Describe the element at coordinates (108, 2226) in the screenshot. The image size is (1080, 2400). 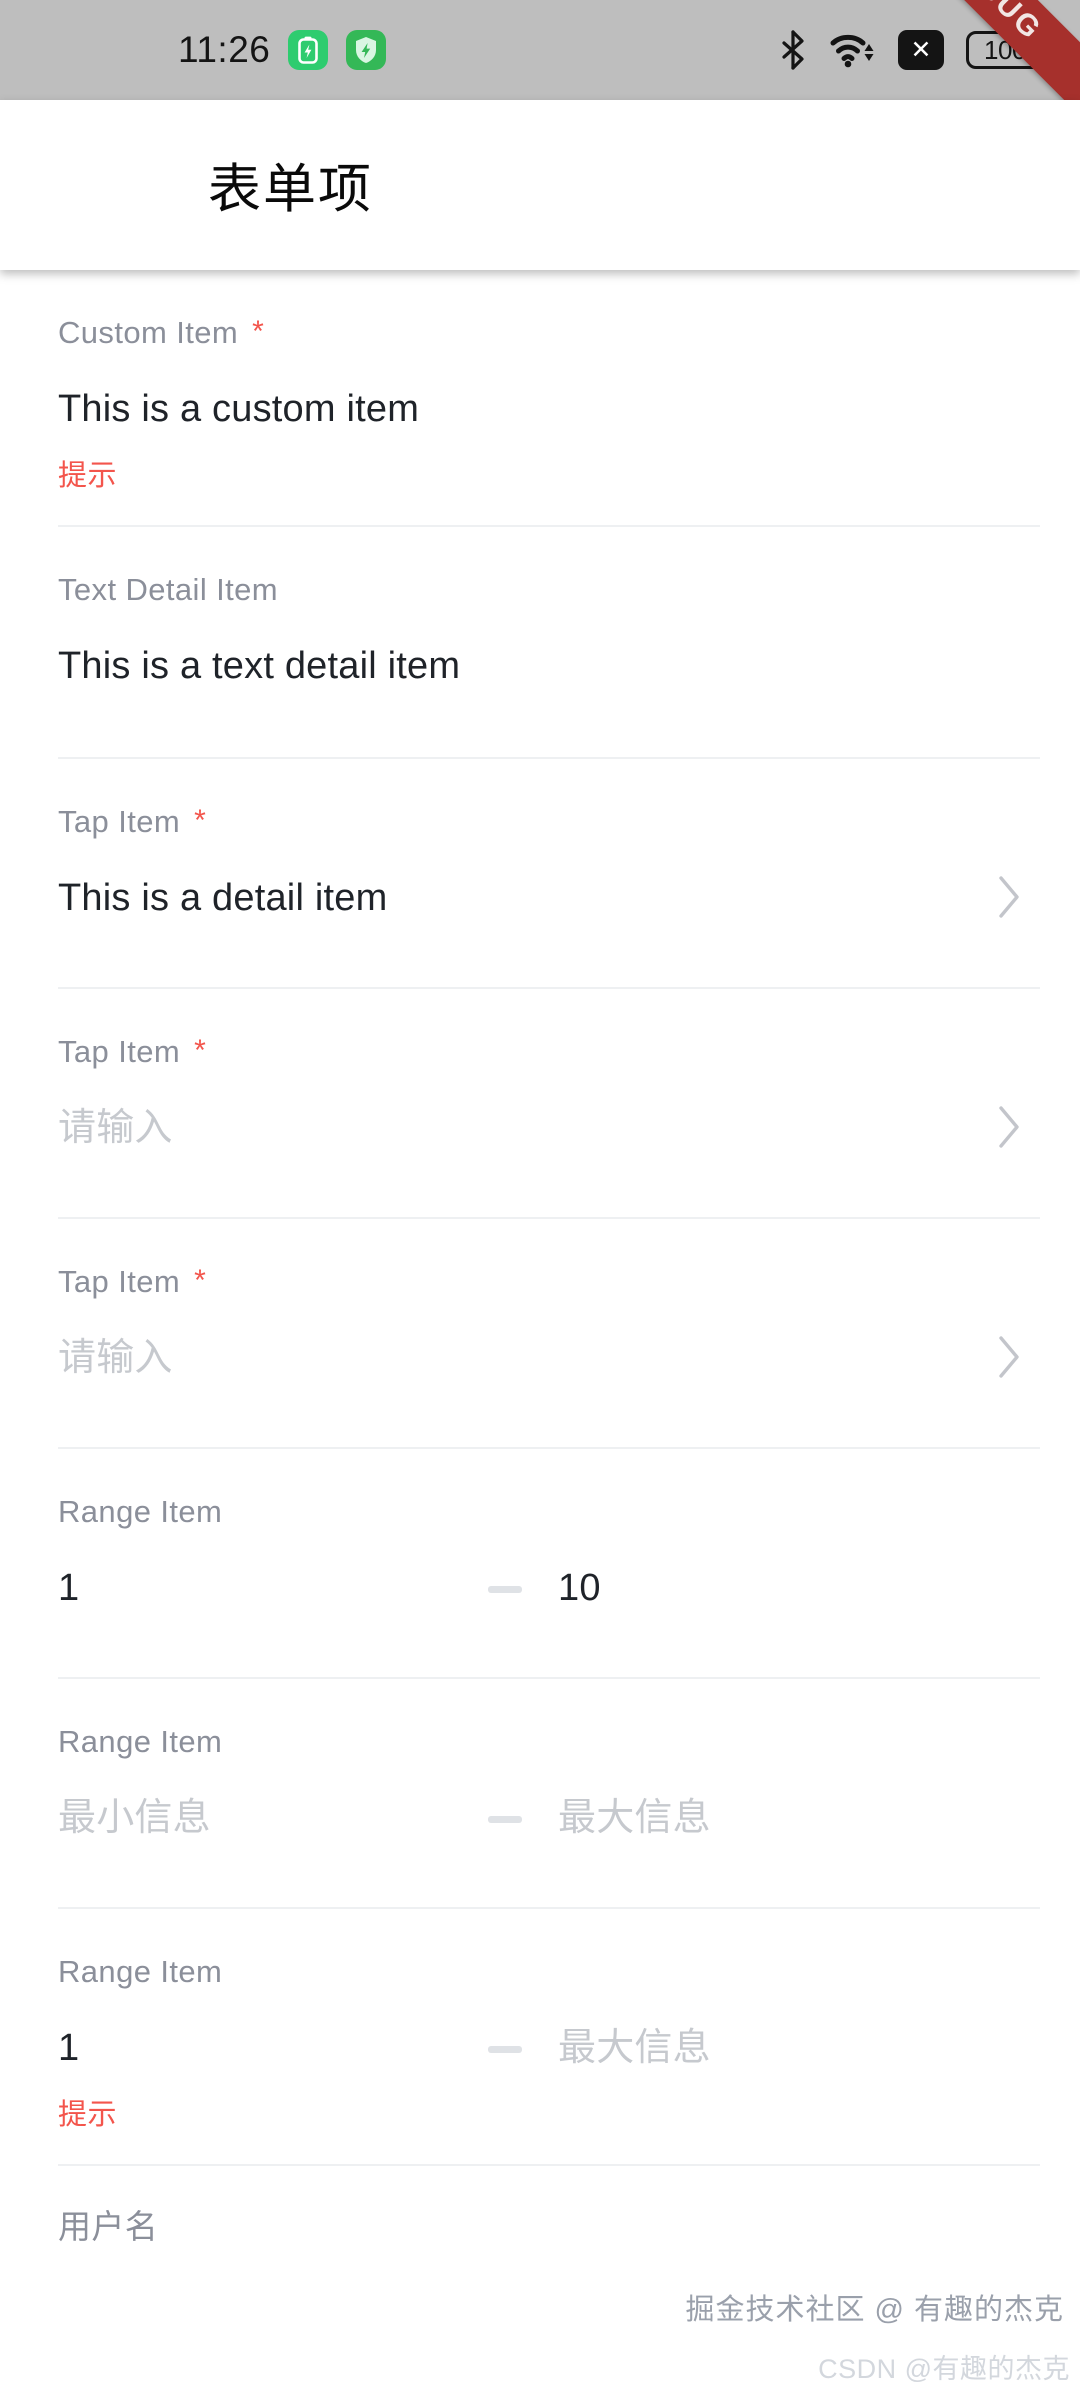
I see `form-item-label: 用户名` at that location.